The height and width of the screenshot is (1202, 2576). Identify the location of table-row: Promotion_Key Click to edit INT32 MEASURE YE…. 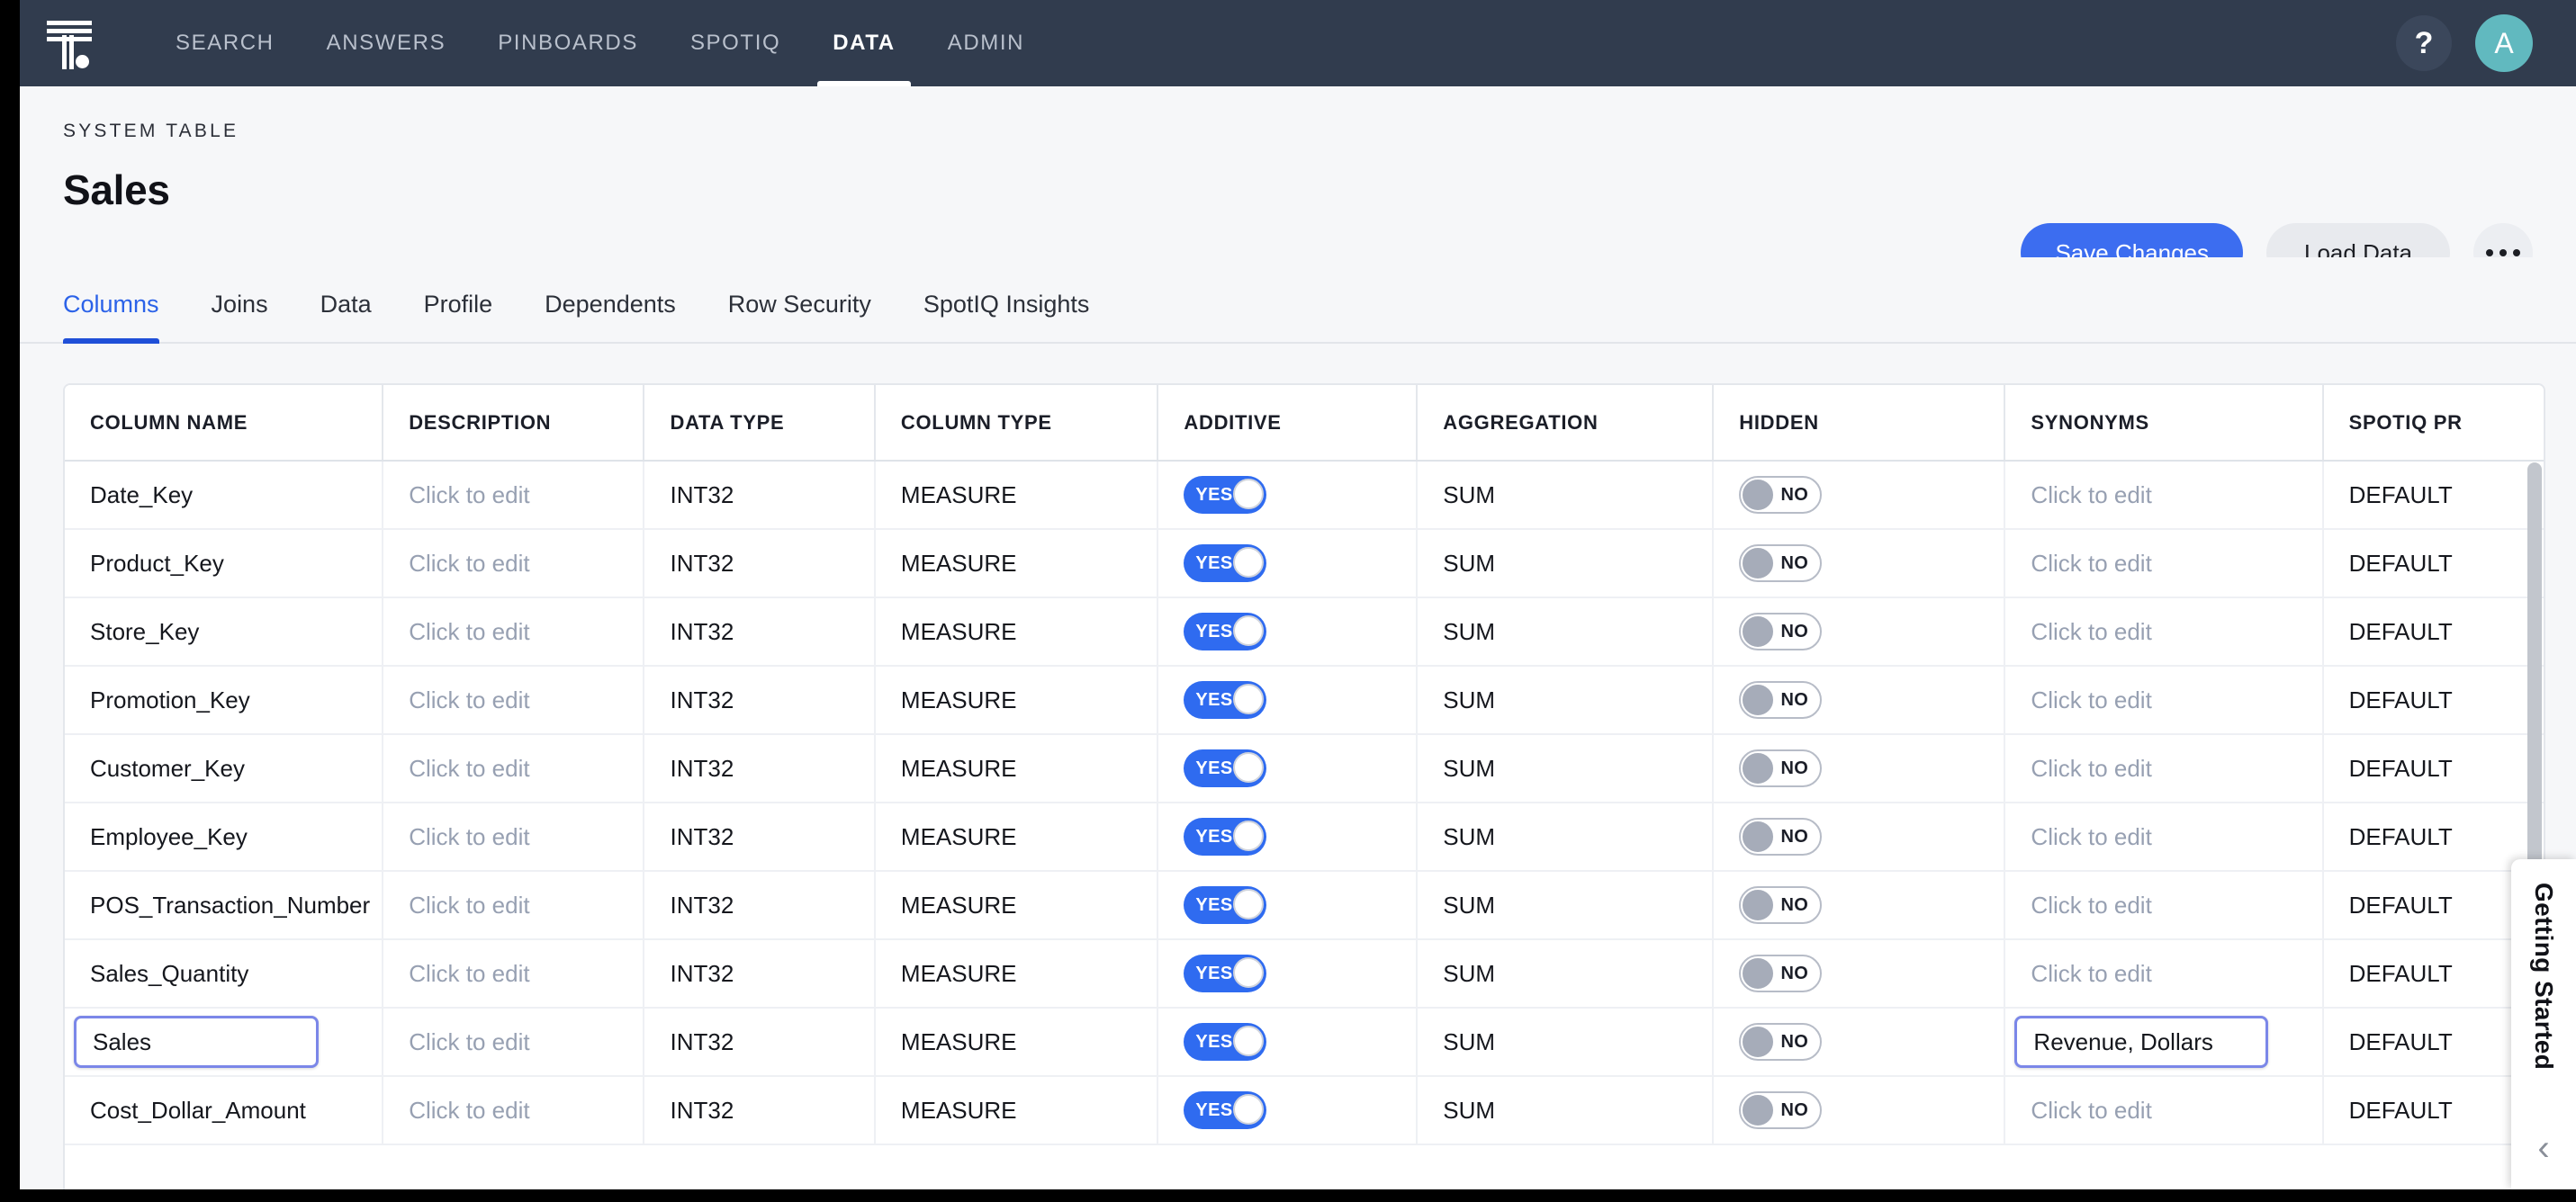
(1304, 700).